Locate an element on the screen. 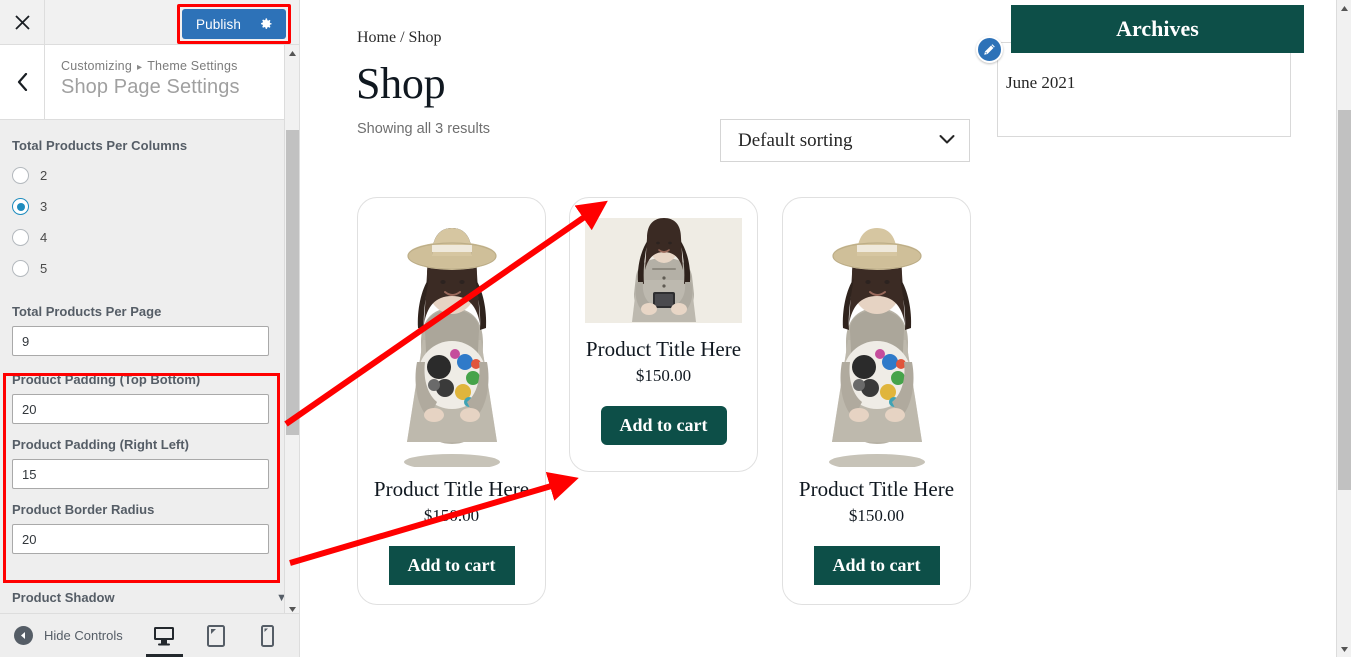 Image resolution: width=1366 pixels, height=657 pixels. publish-annotation-box: Publish is located at coordinates (234, 24).